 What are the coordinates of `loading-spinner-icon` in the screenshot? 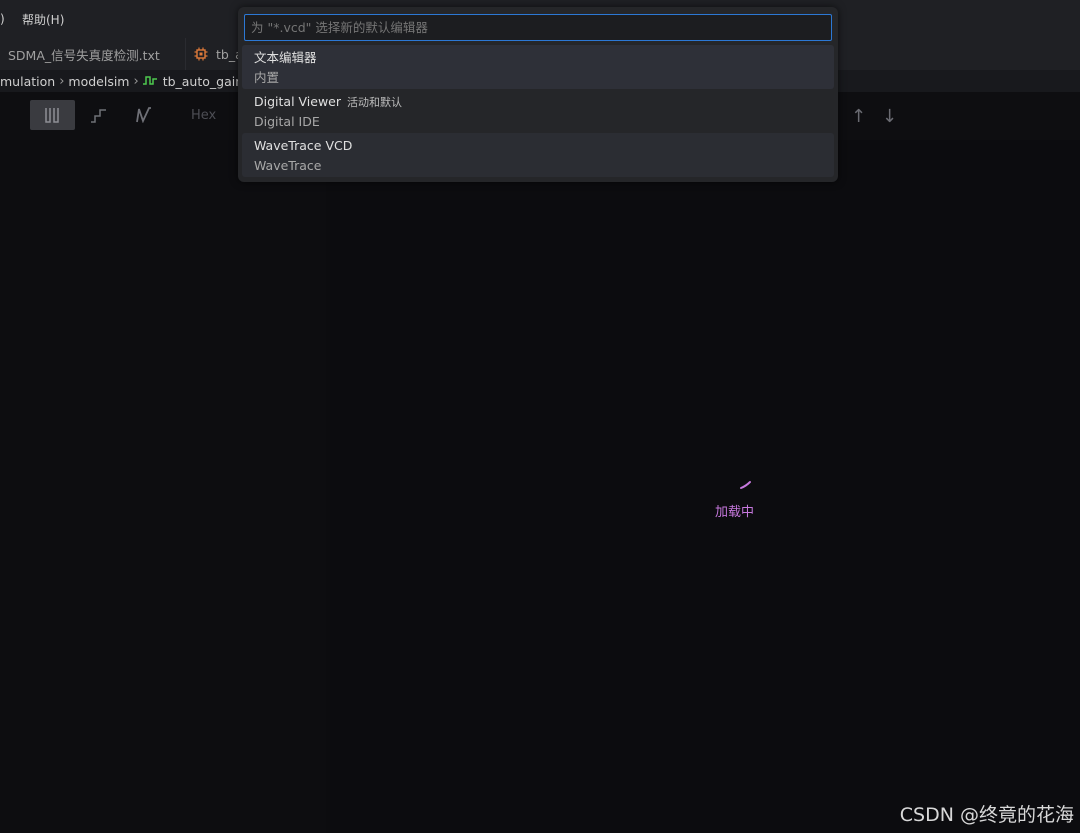 It's located at (745, 485).